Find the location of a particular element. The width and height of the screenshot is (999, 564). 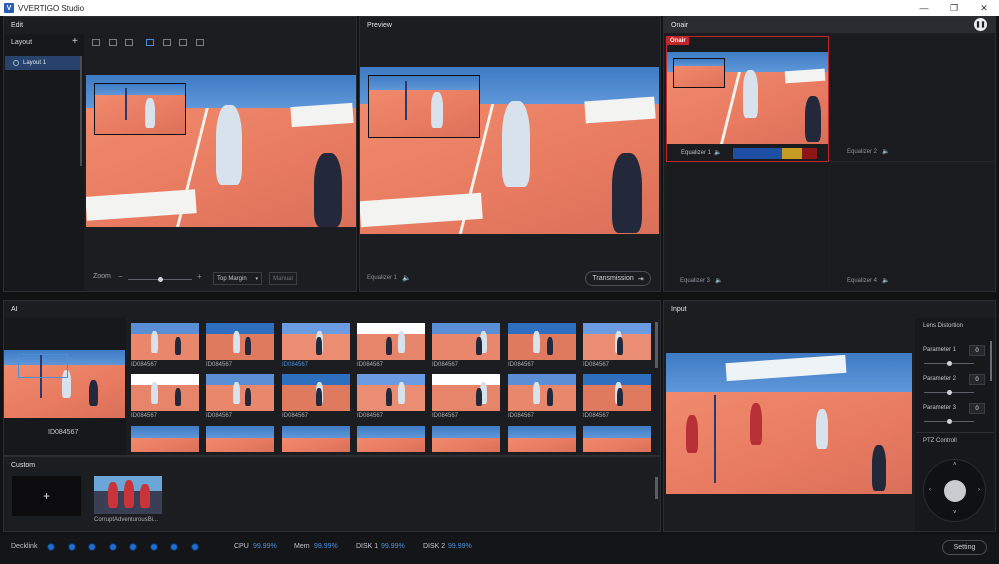

margin-select: Top Margin ▾ is located at coordinates (237, 278).